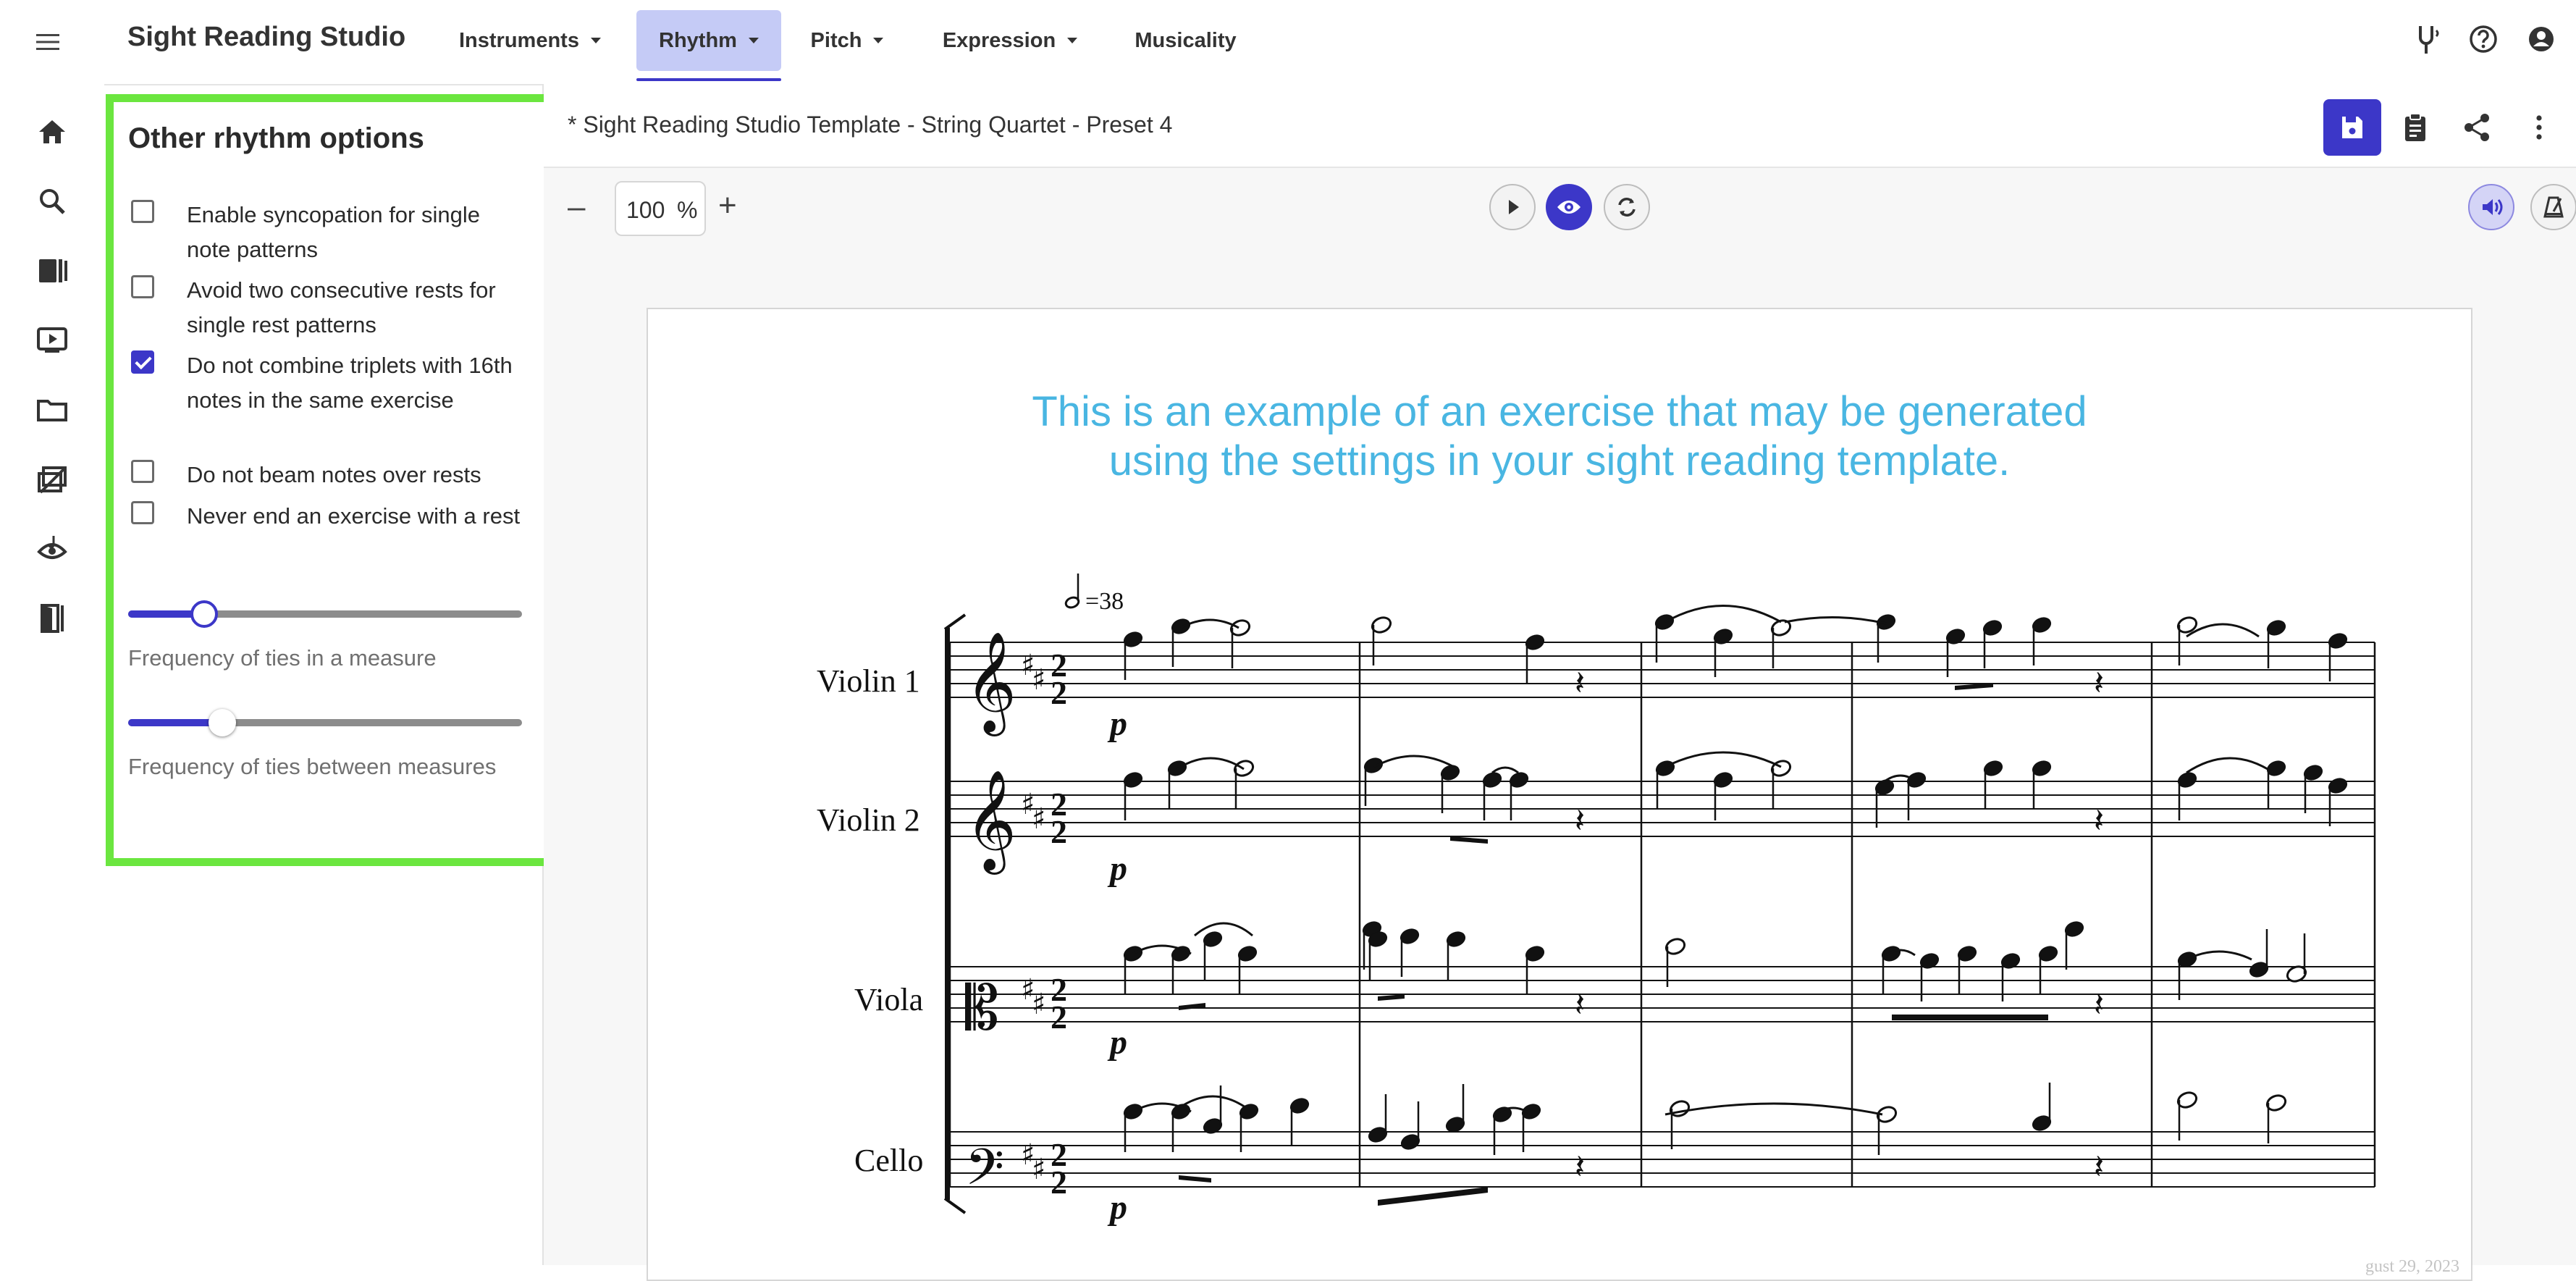 The height and width of the screenshot is (1281, 2576). I want to click on instrument-name: Viola, so click(888, 999).